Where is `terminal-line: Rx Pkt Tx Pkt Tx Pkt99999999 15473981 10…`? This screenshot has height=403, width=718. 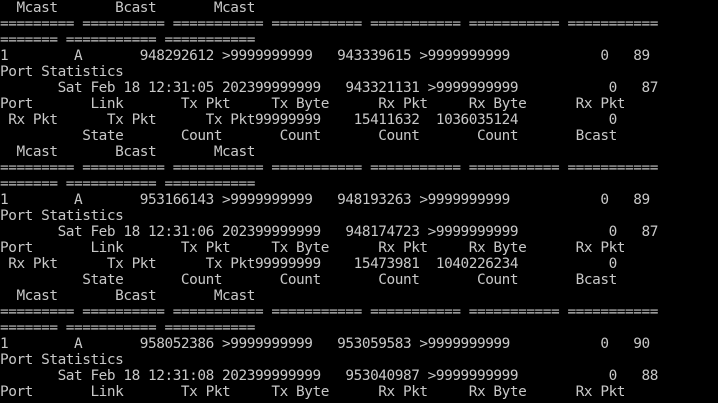 terminal-line: Rx Pkt Tx Pkt Tx Pkt99999999 15473981 10… is located at coordinates (308, 264).